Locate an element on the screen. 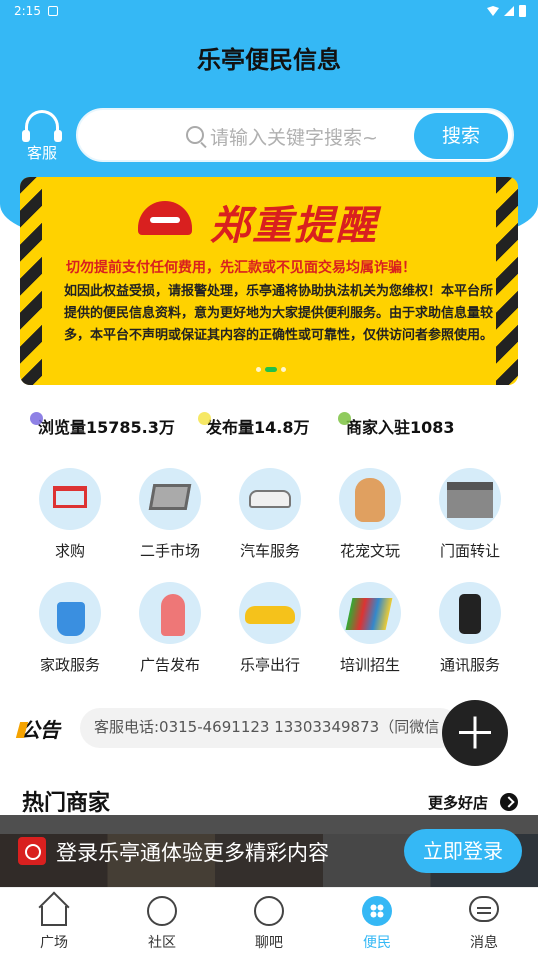 The image size is (538, 958). category-item: 花宠文玩 is located at coordinates (370, 514).